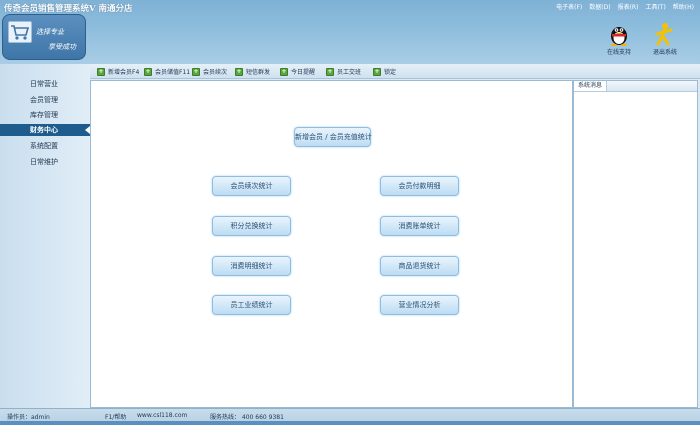 The height and width of the screenshot is (425, 700). I want to click on shopping-cart-icon, so click(20, 32).